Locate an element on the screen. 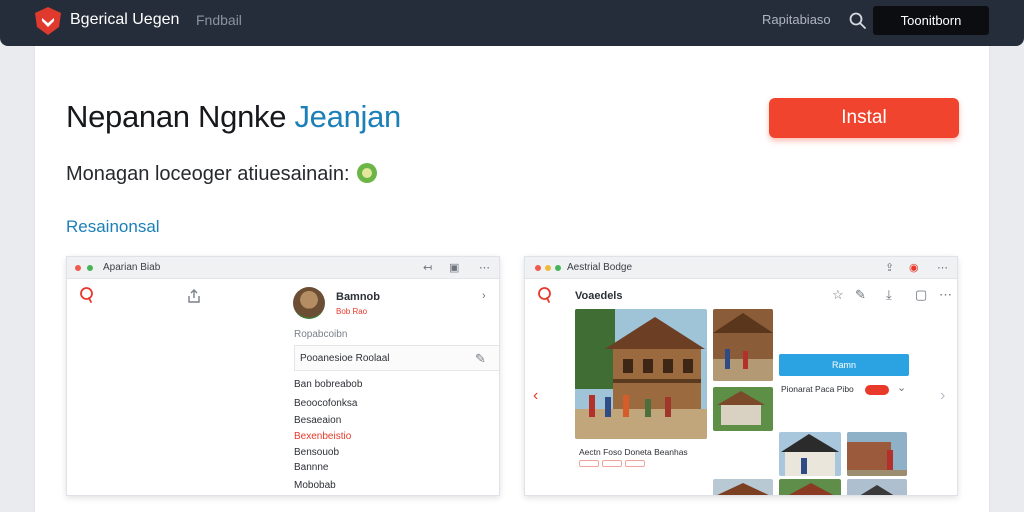 This screenshot has height=512, width=1024. window-icon: ▣ is located at coordinates (454, 267).